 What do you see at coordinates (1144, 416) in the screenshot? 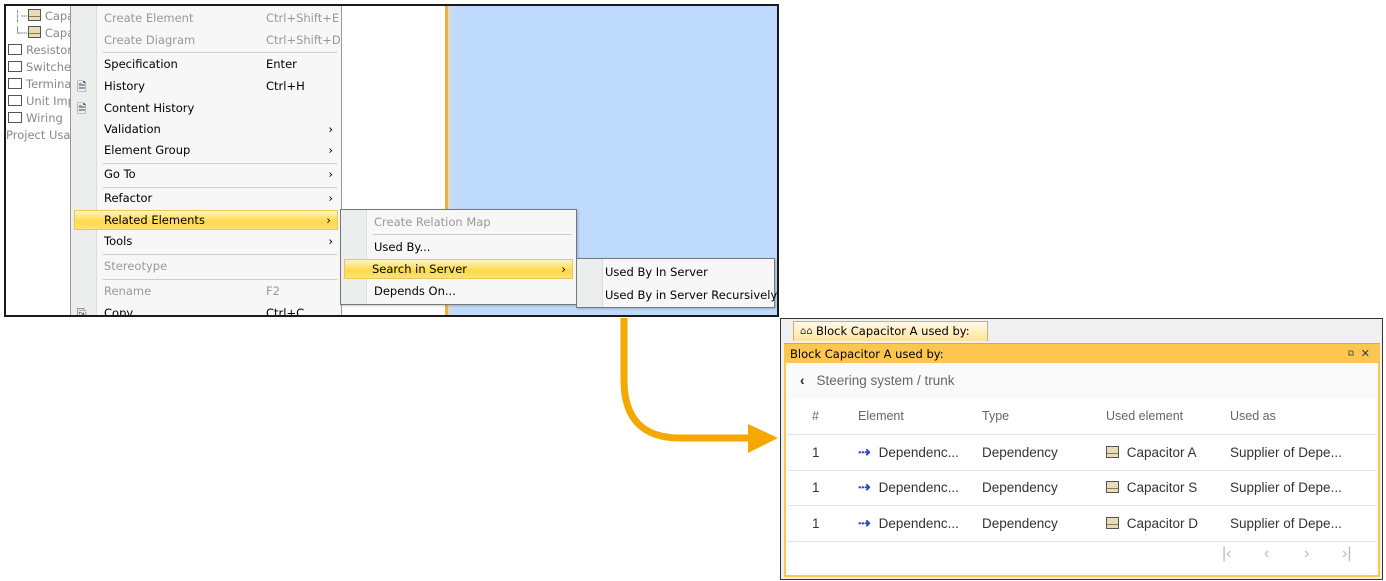
I see `column-header: Used element` at bounding box center [1144, 416].